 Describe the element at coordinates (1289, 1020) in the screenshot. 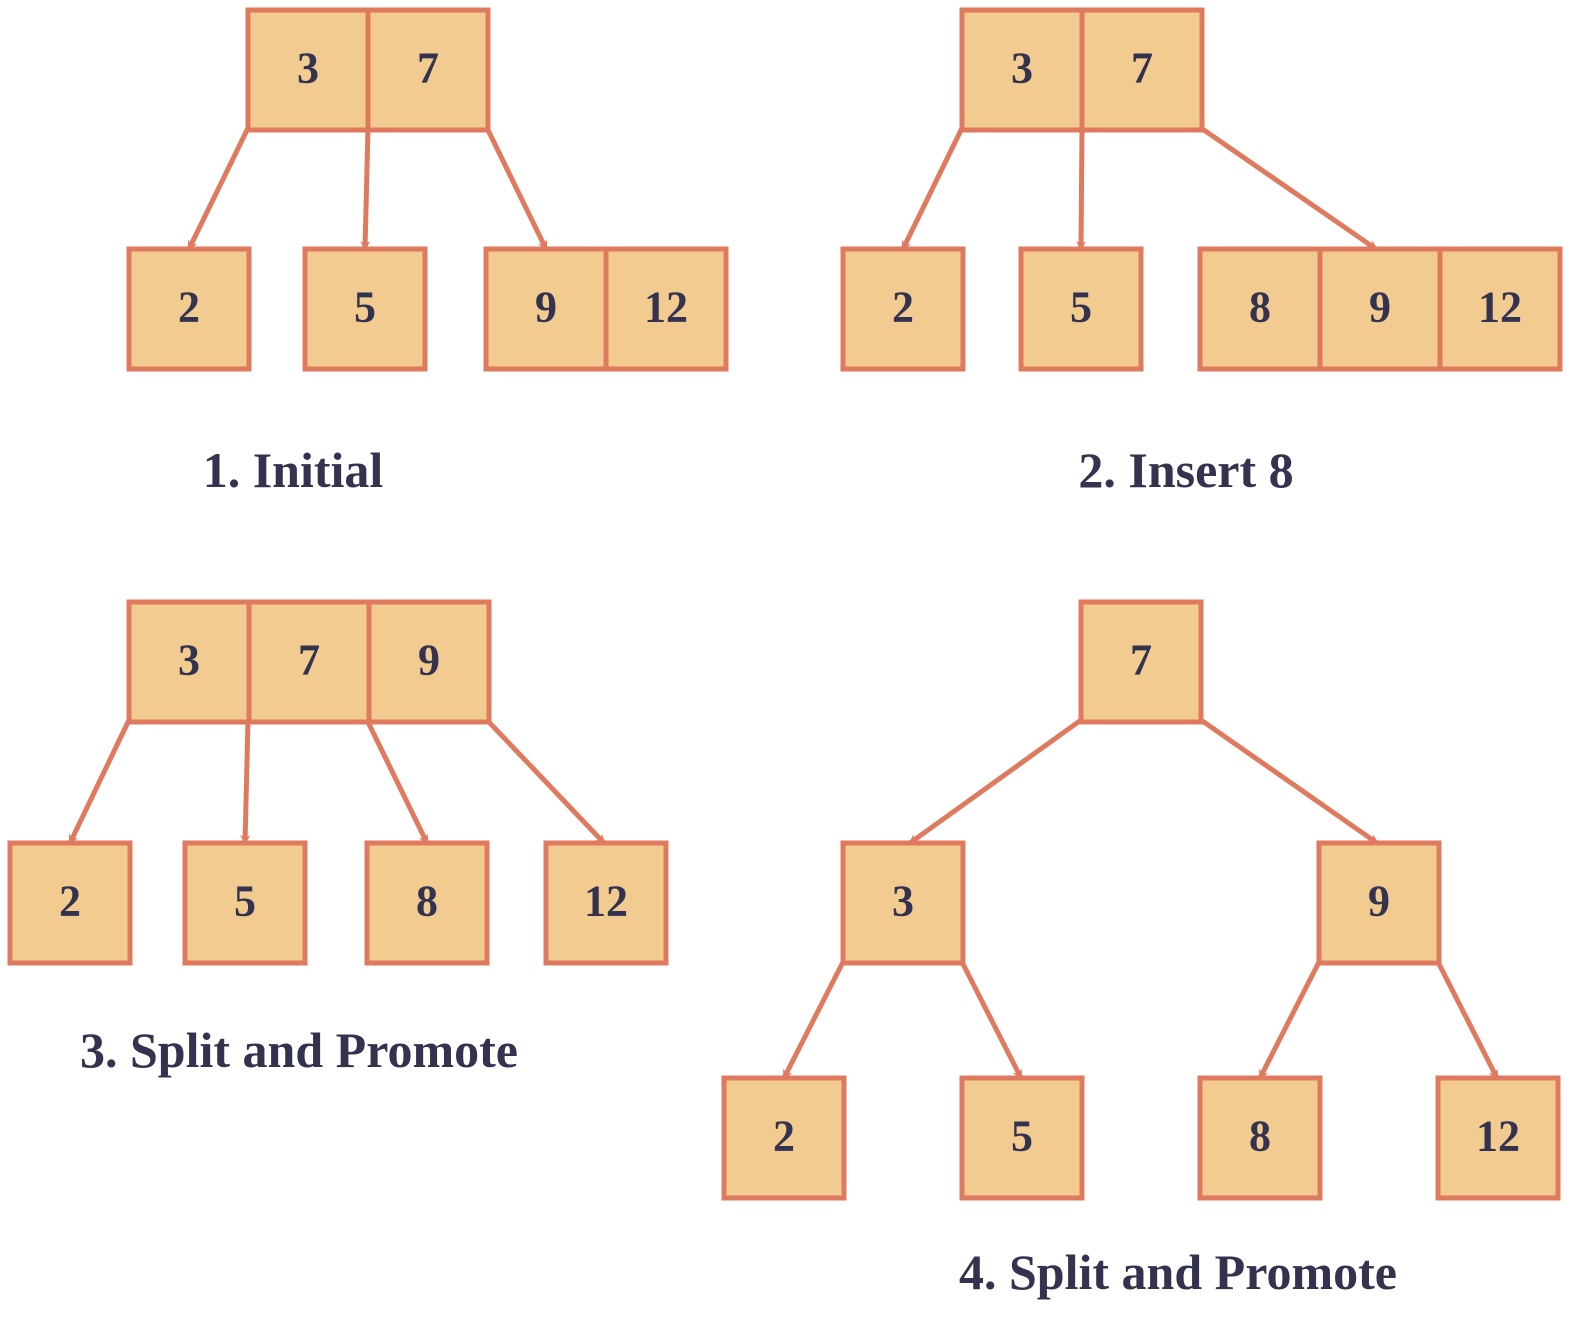

I see `edge-arrow-r-to-rl` at that location.